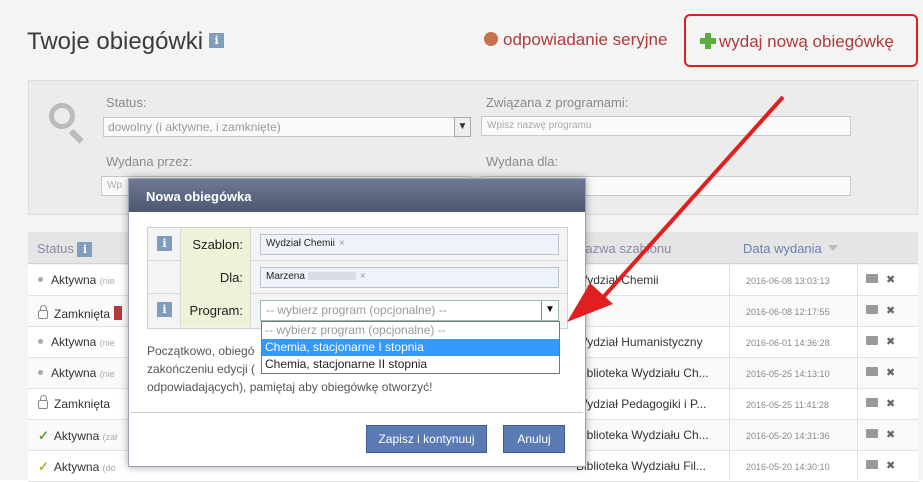  Describe the element at coordinates (491, 39) in the screenshot. I see `users-icon` at that location.